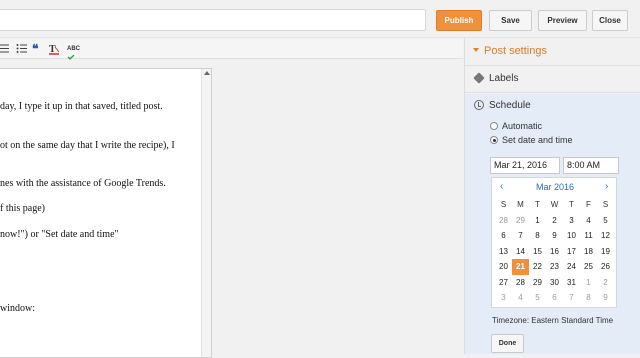  What do you see at coordinates (525, 165) in the screenshot?
I see `date-input: Mar 21, 2016` at bounding box center [525, 165].